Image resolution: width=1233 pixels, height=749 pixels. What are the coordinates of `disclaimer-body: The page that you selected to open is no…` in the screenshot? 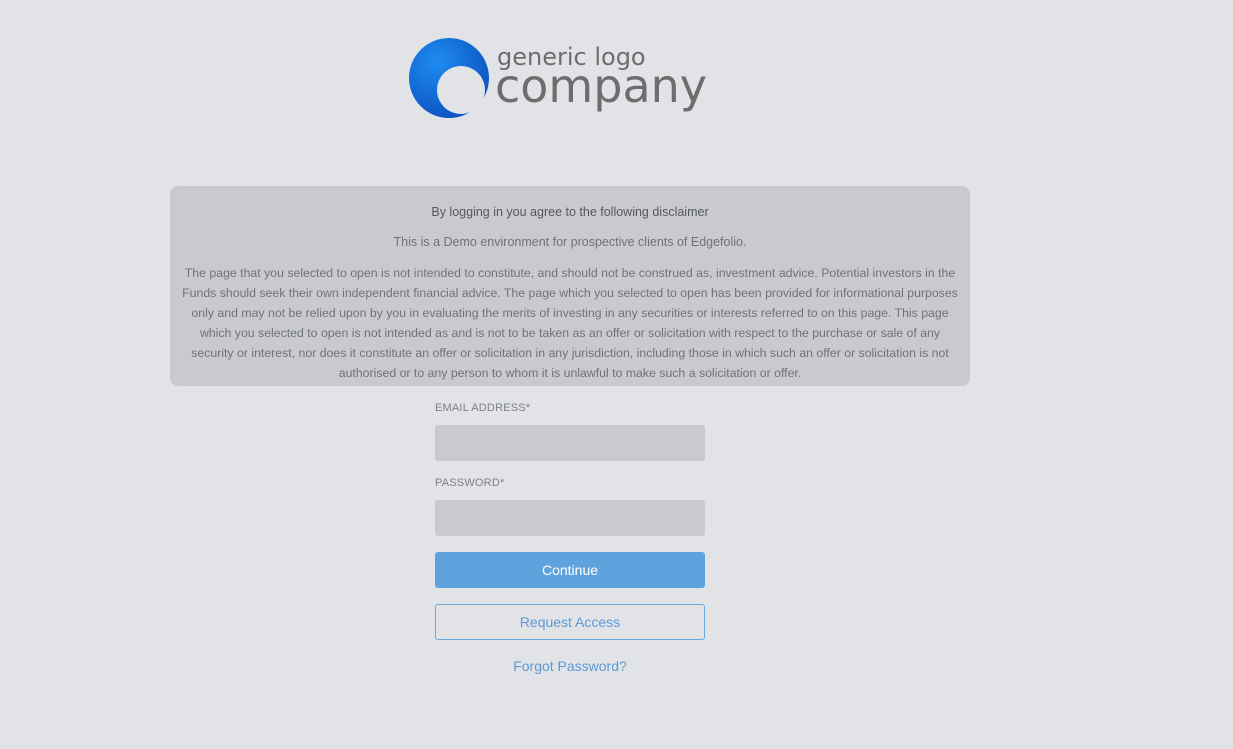 It's located at (570, 323).